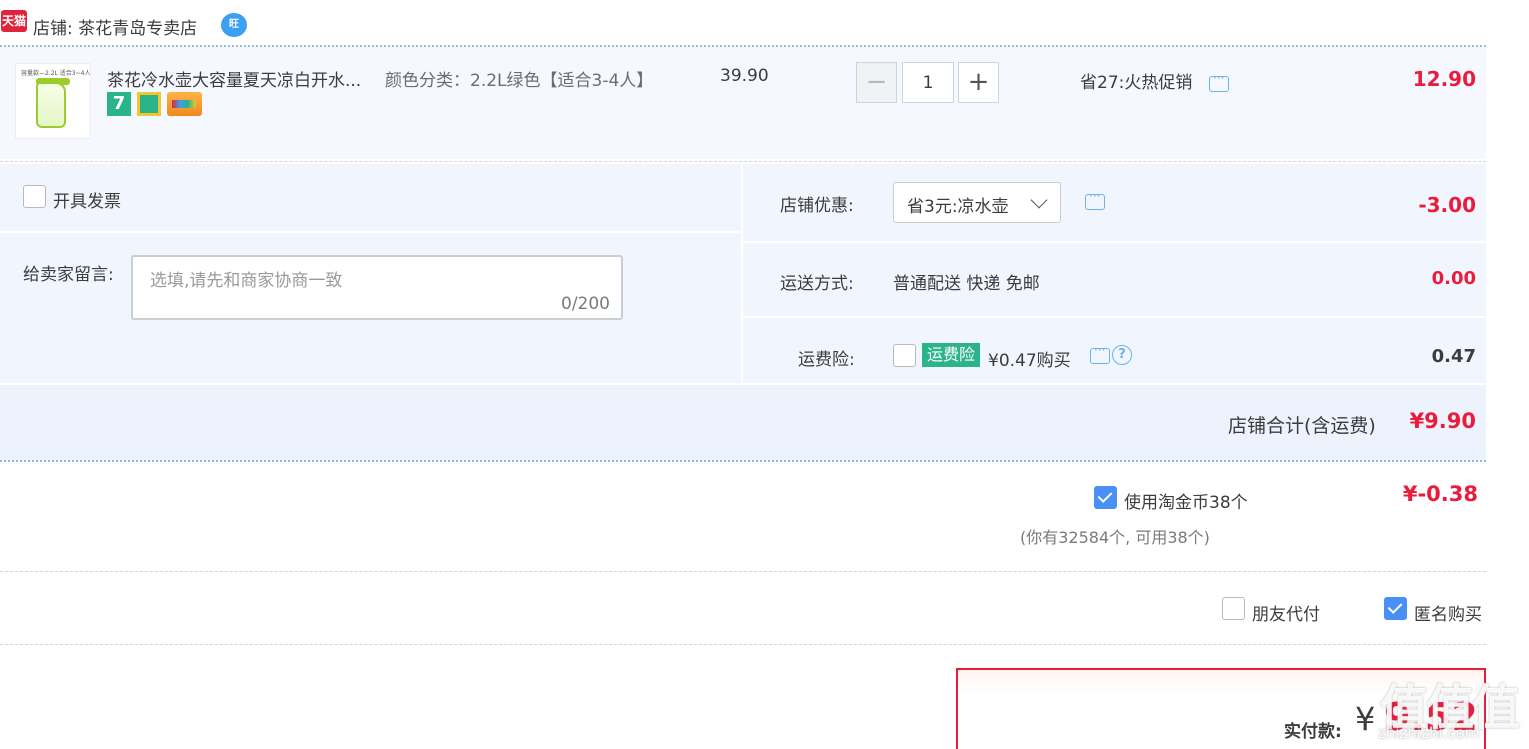 The image size is (1529, 749). I want to click on friend-pay-label: 朋友代付, so click(1286, 612).